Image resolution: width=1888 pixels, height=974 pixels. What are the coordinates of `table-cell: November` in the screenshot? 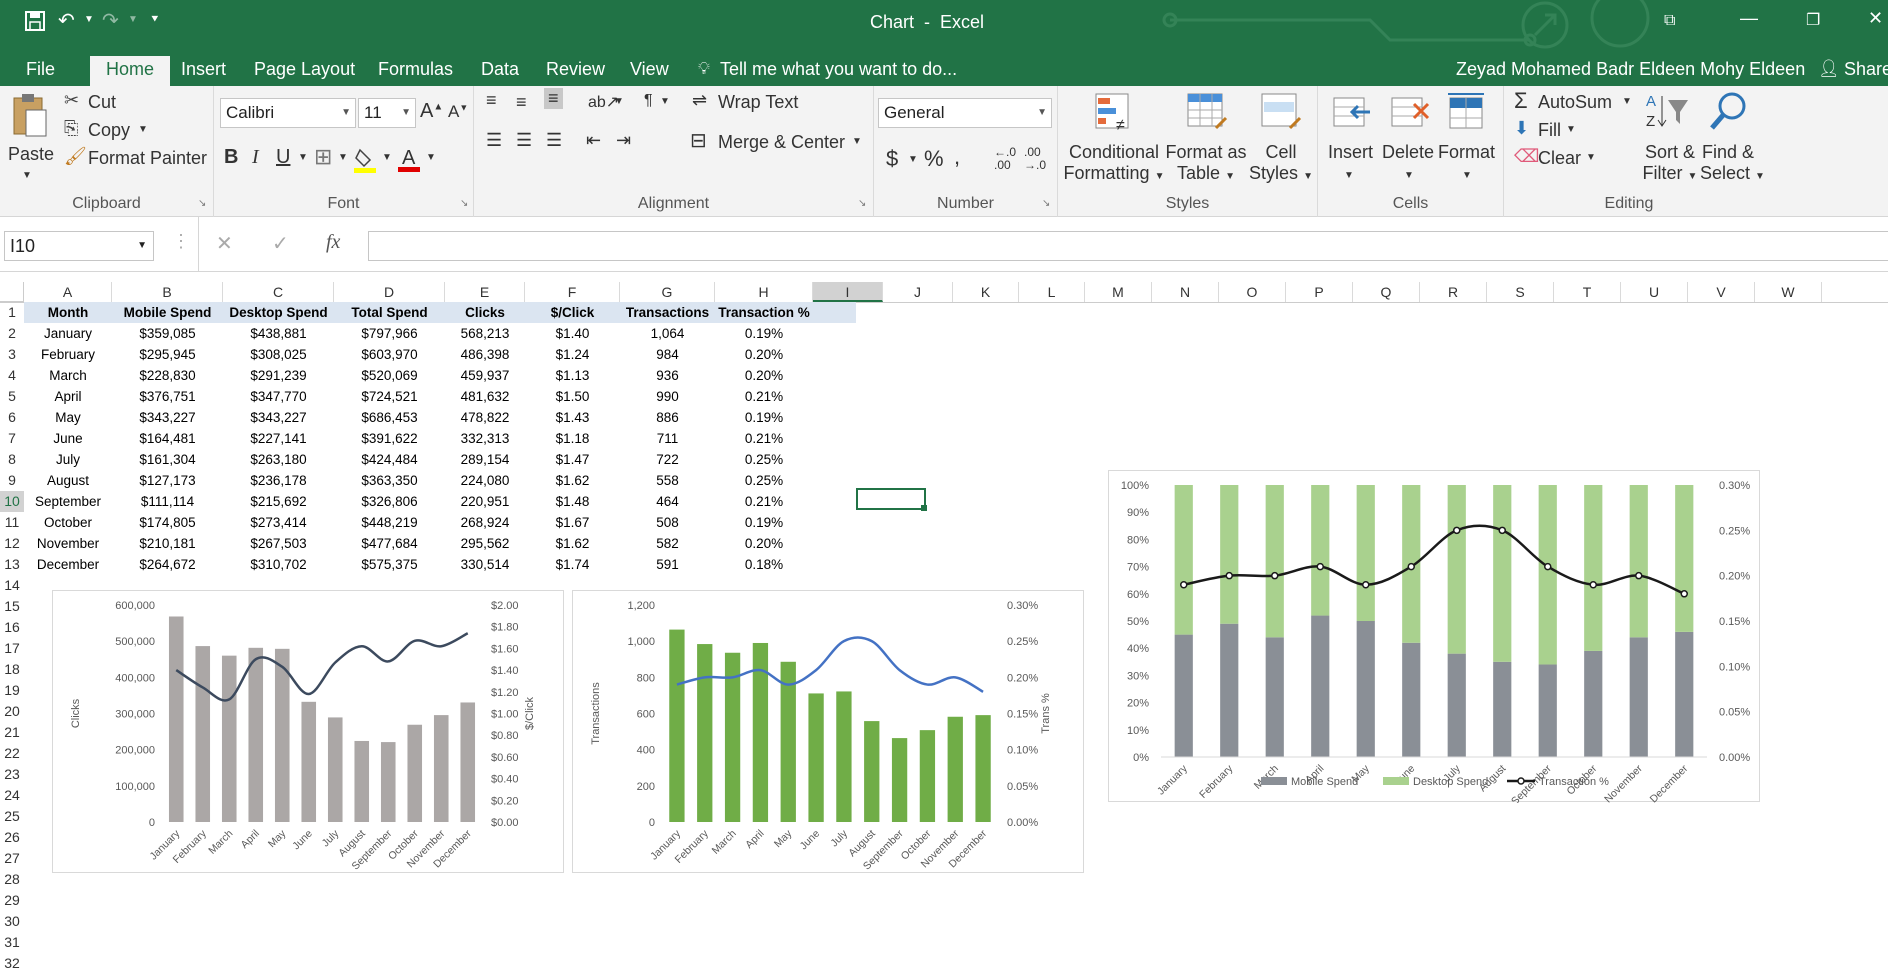 It's located at (68, 543).